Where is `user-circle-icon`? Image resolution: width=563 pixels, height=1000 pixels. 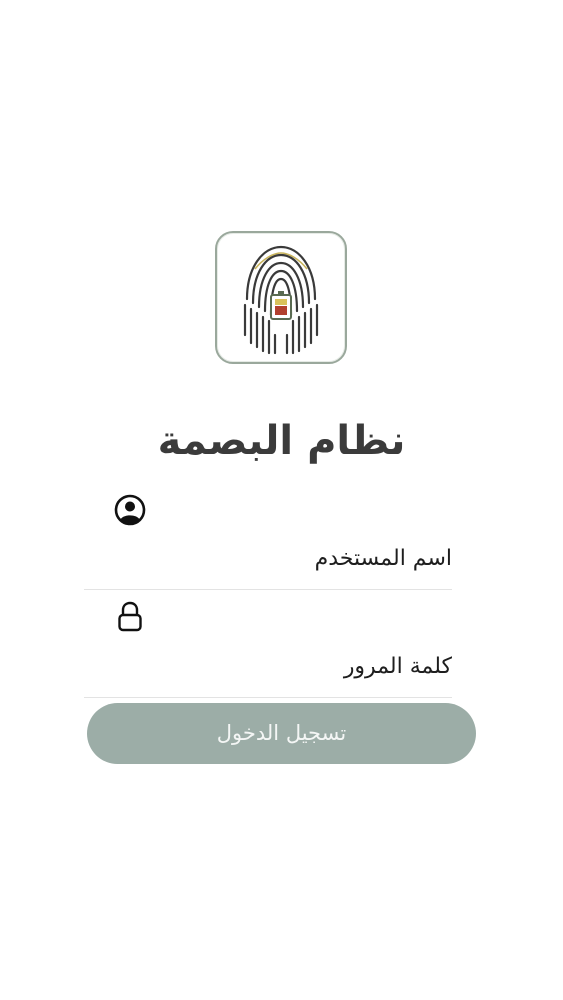 user-circle-icon is located at coordinates (130, 510).